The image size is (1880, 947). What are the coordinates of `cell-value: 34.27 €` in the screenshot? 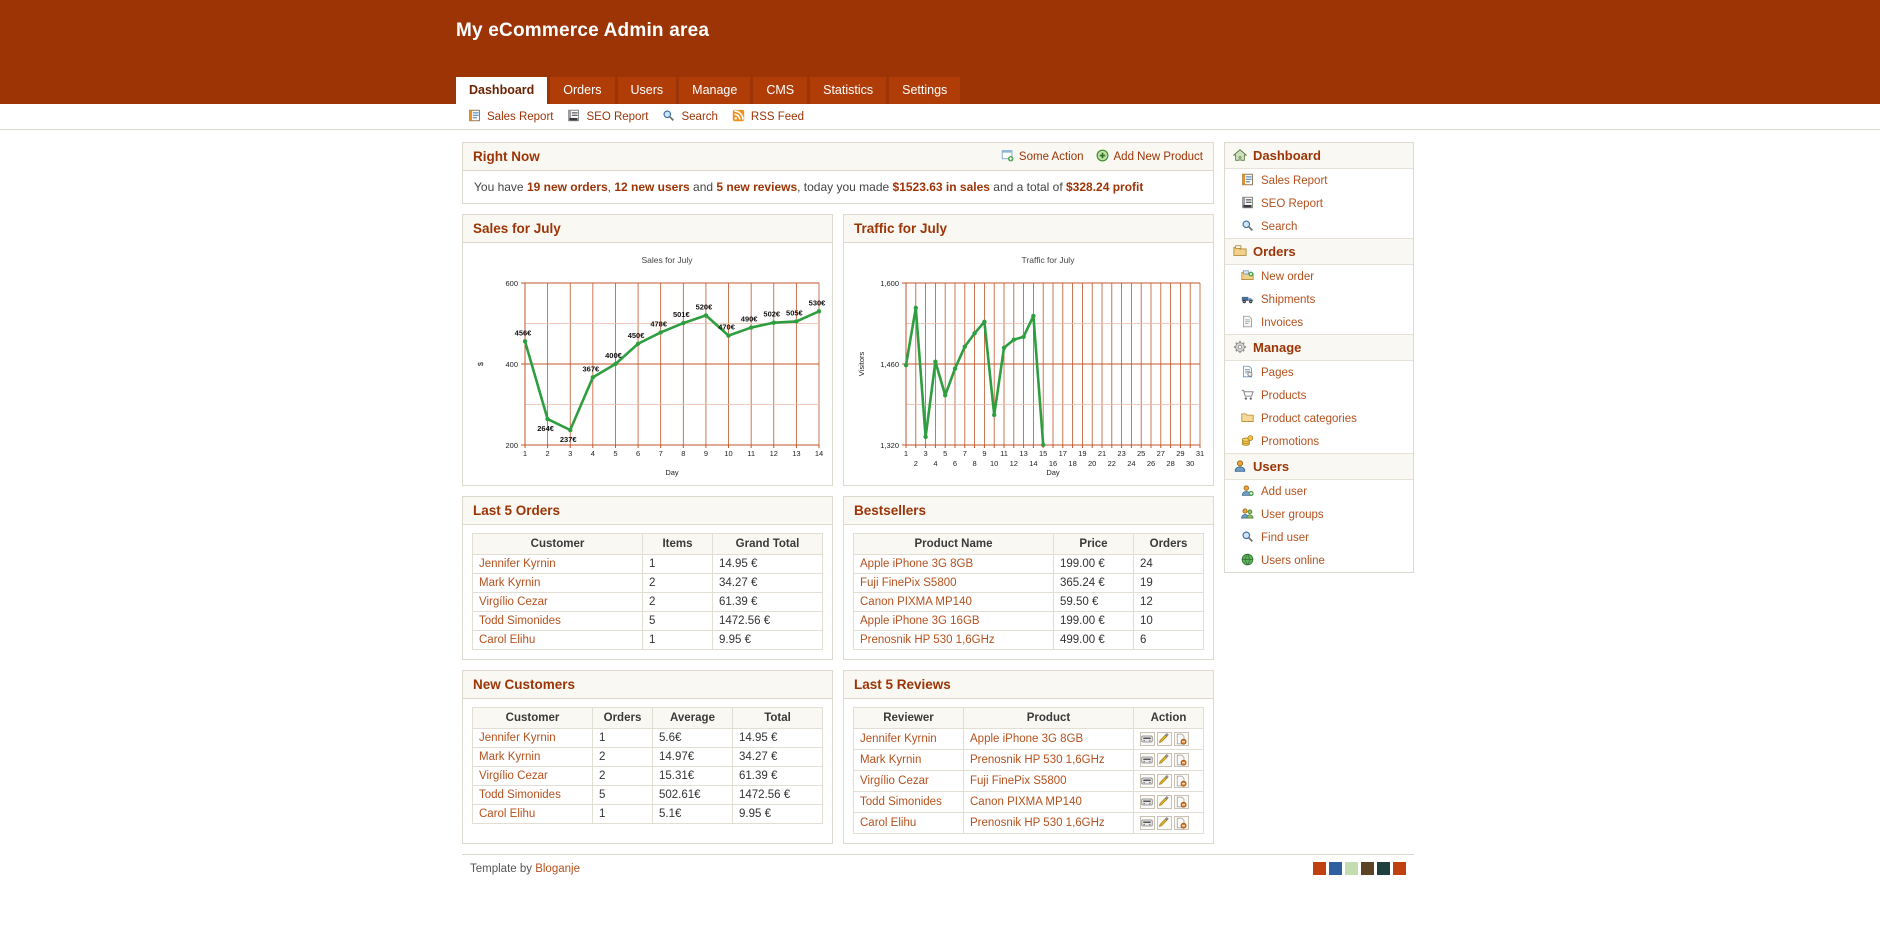 It's located at (777, 757).